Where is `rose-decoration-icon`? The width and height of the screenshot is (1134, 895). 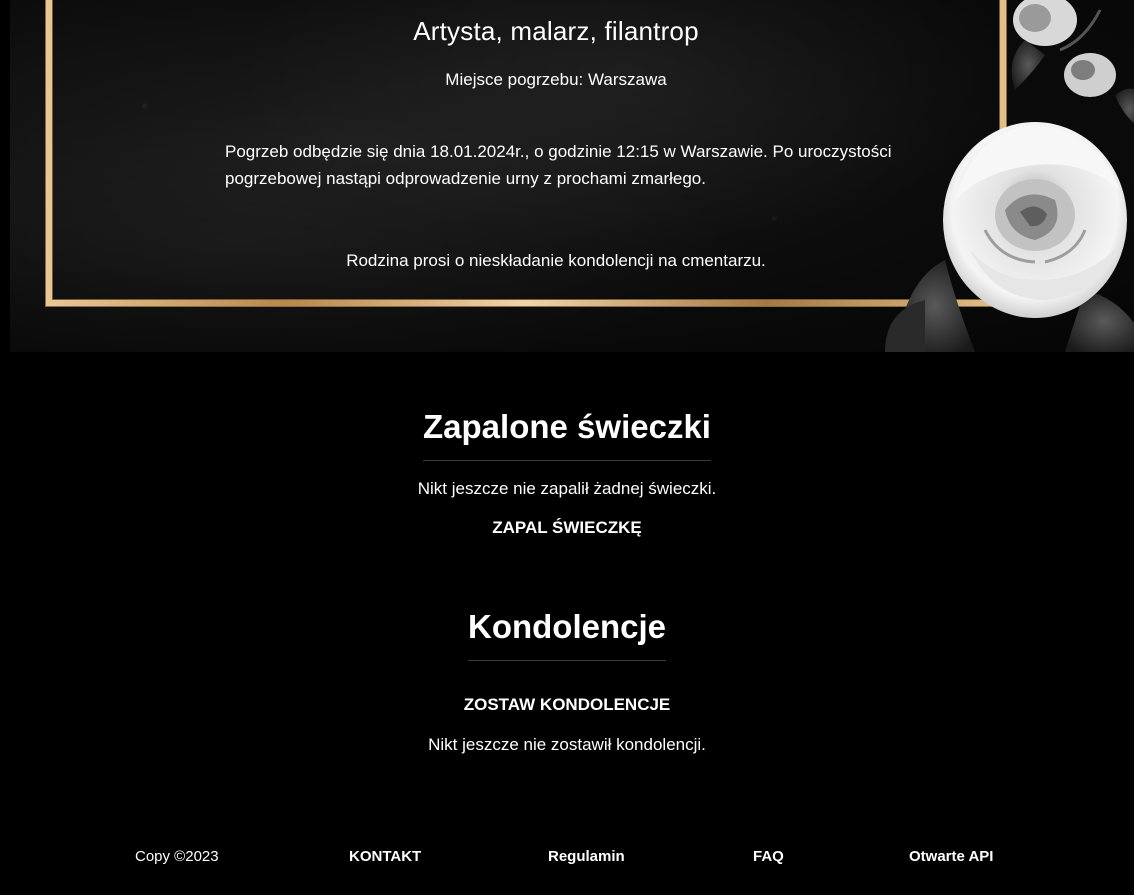 rose-decoration-icon is located at coordinates (1009, 176).